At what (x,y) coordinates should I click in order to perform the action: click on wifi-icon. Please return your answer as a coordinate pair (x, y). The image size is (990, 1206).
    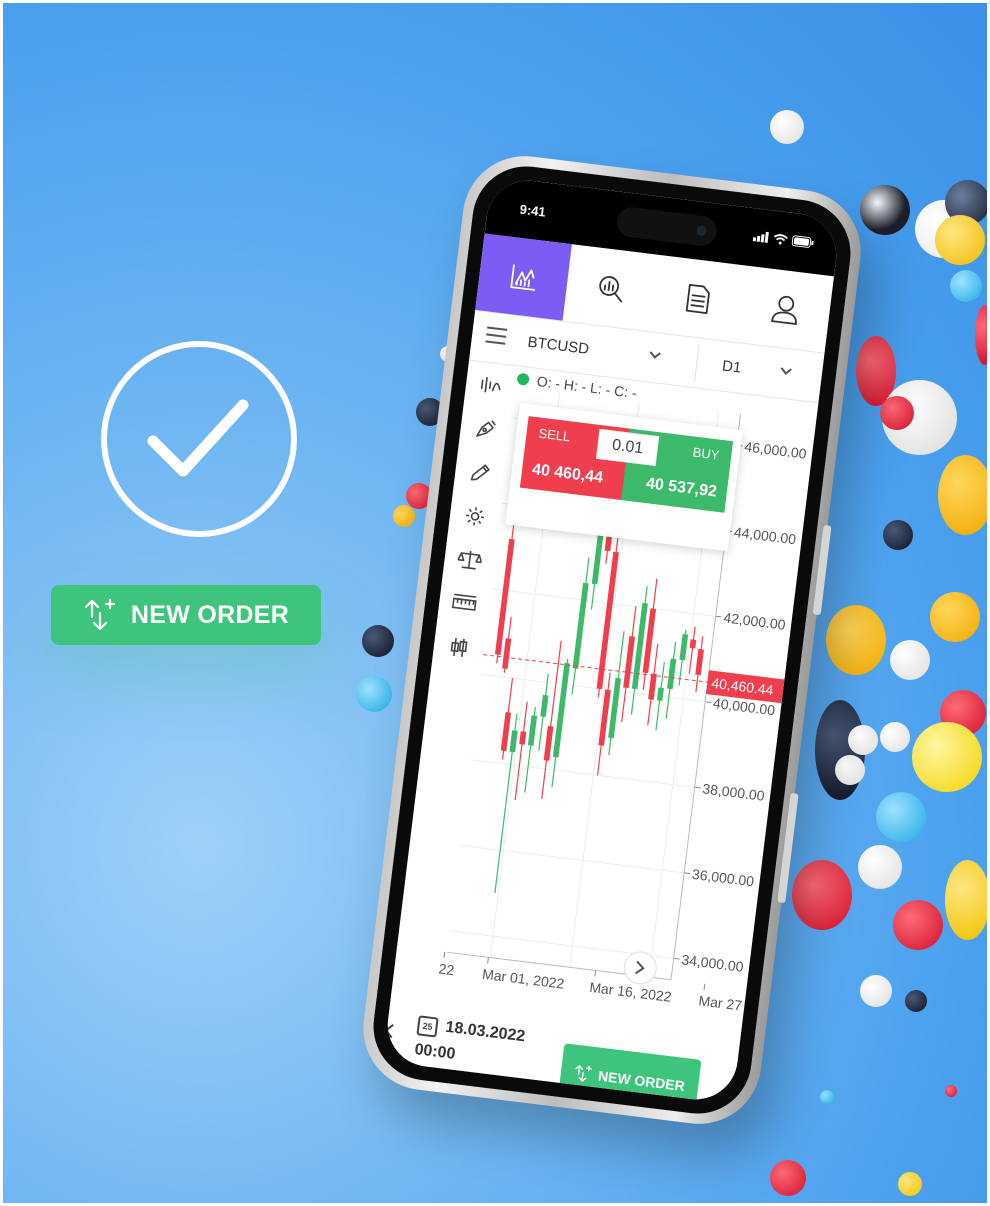
    Looking at the image, I should click on (780, 239).